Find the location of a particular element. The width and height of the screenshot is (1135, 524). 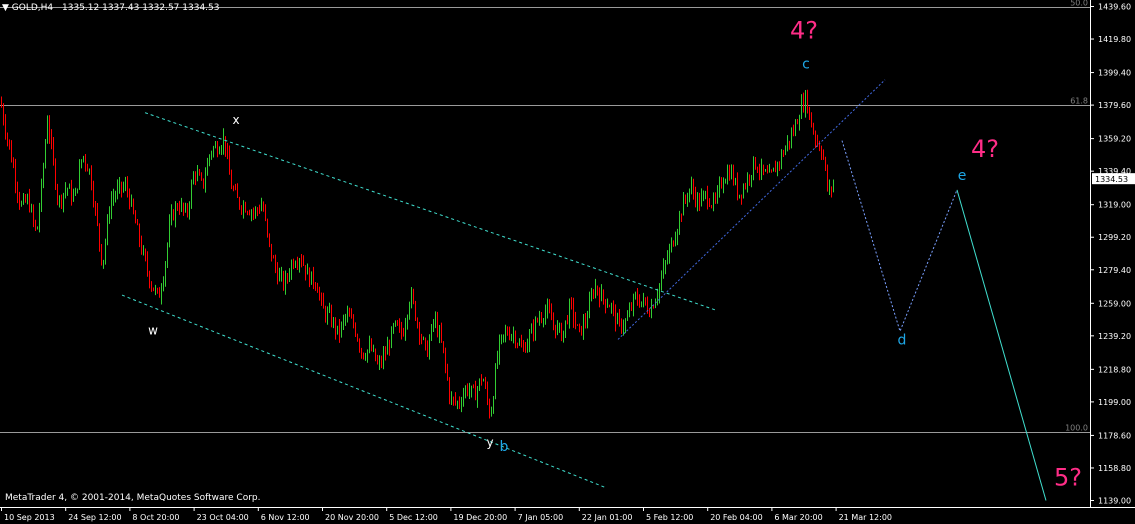

wave-label: d is located at coordinates (902, 340).